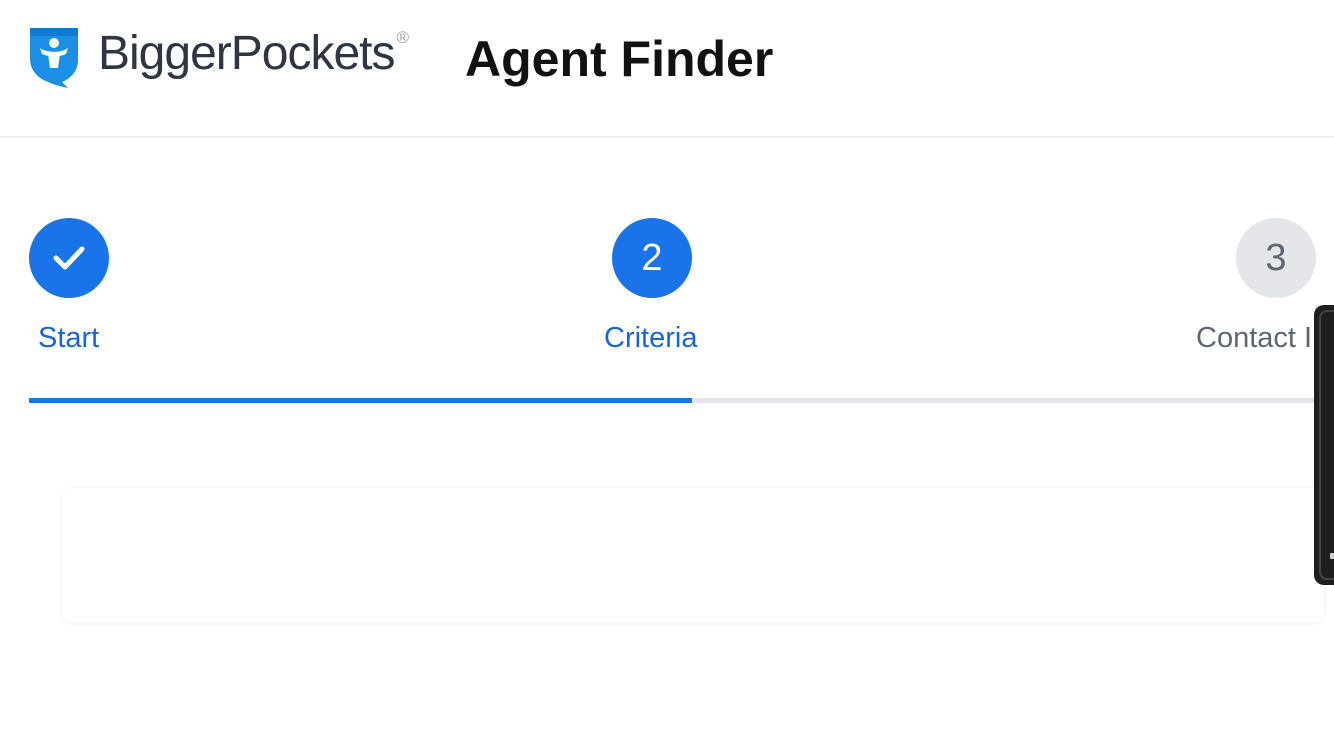 Image resolution: width=1334 pixels, height=746 pixels. What do you see at coordinates (652, 258) in the screenshot?
I see `step-criteria-circle: 2` at bounding box center [652, 258].